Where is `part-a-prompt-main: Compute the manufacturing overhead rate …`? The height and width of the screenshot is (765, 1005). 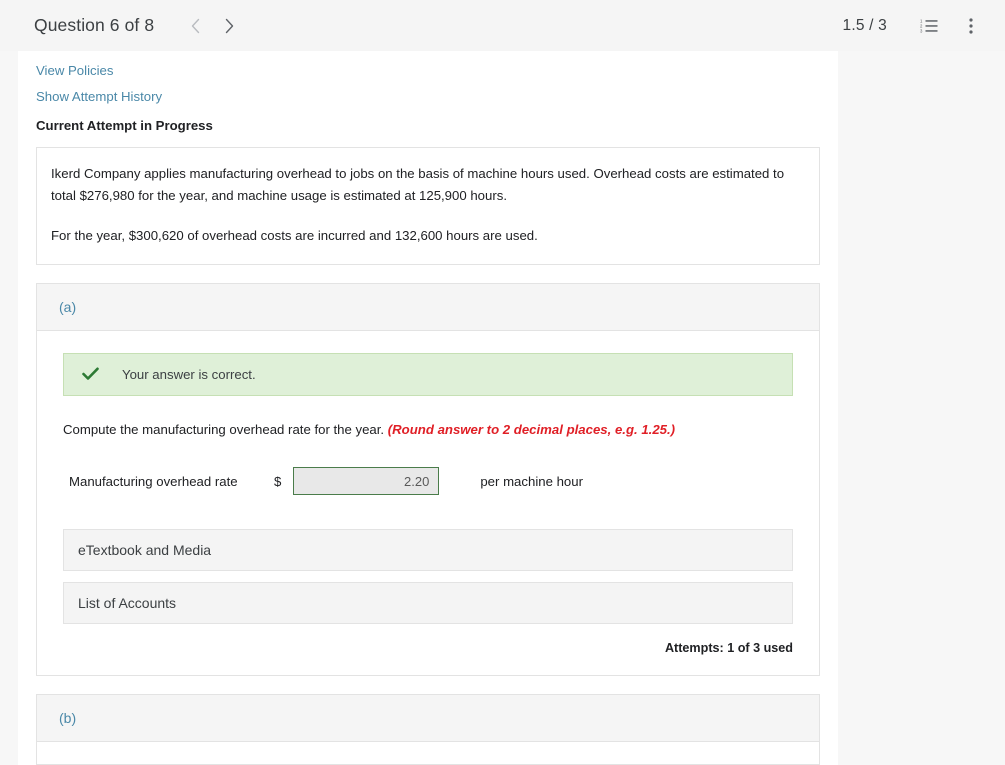
part-a-prompt-main: Compute the manufacturing overhead rate … is located at coordinates (224, 429).